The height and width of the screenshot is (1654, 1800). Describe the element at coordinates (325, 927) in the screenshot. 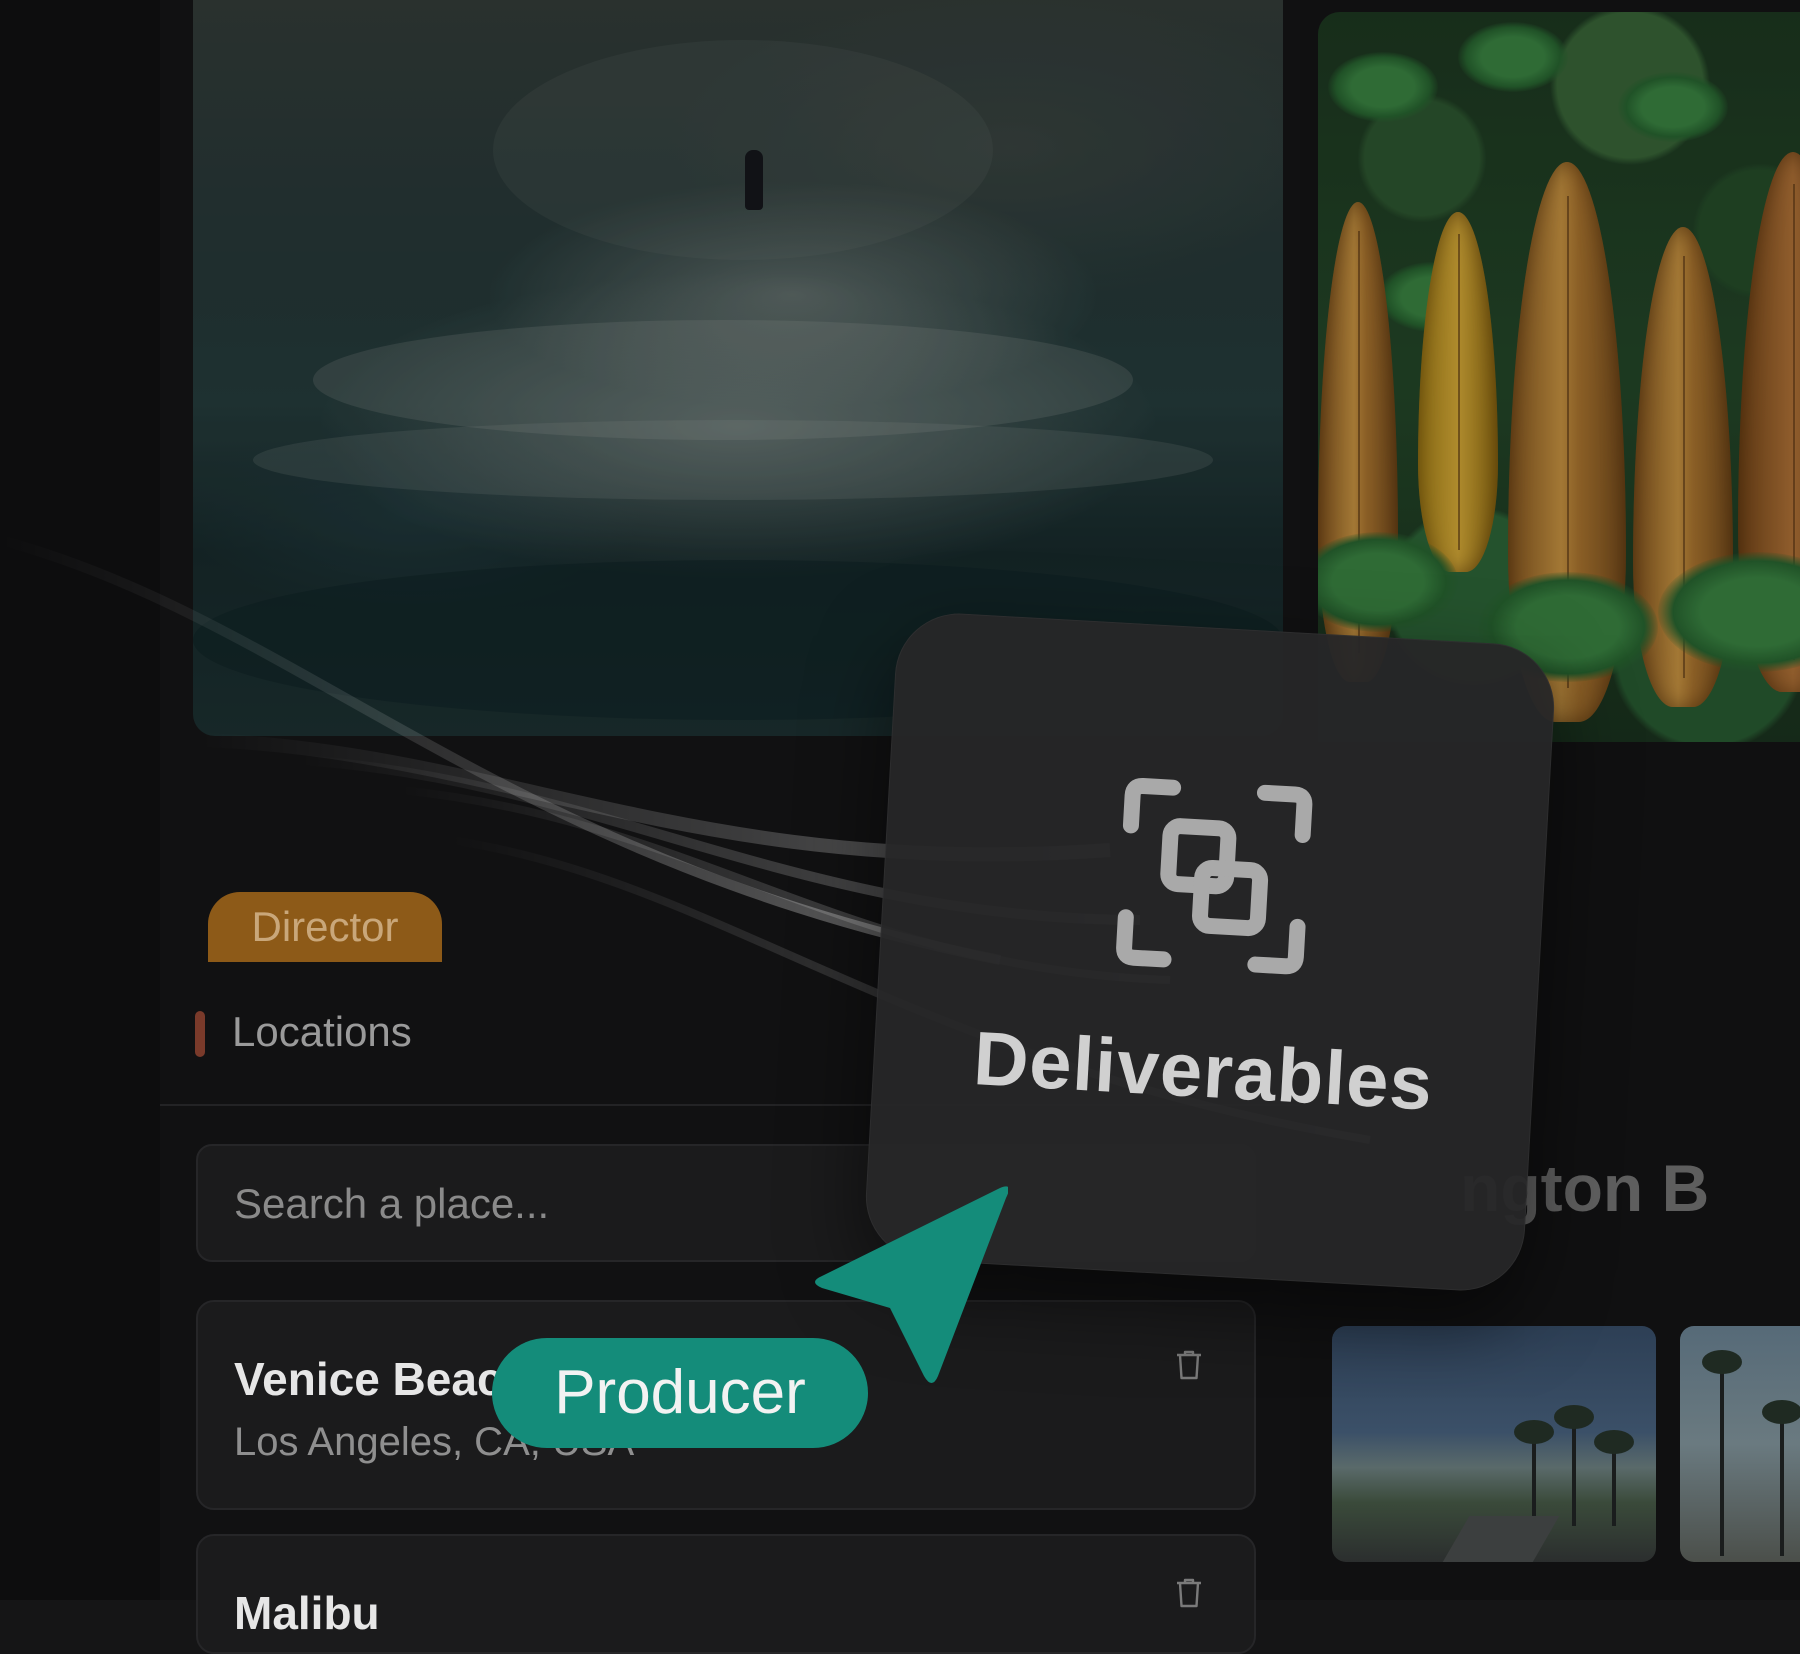

I see `director-tag: Director` at that location.